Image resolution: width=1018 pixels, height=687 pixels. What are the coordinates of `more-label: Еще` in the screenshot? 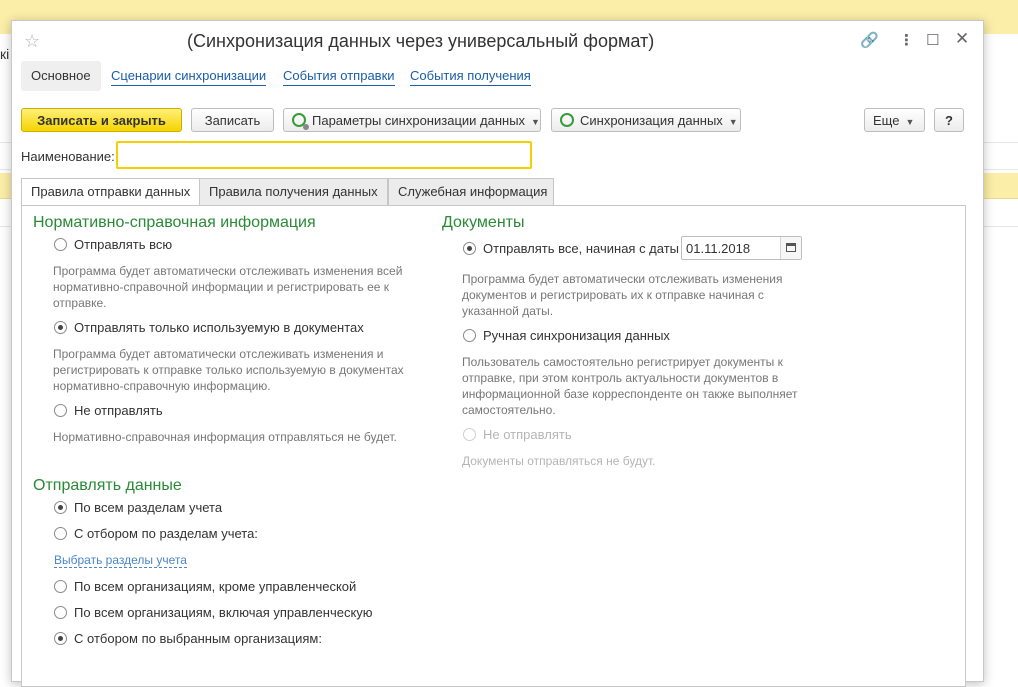 It's located at (886, 120).